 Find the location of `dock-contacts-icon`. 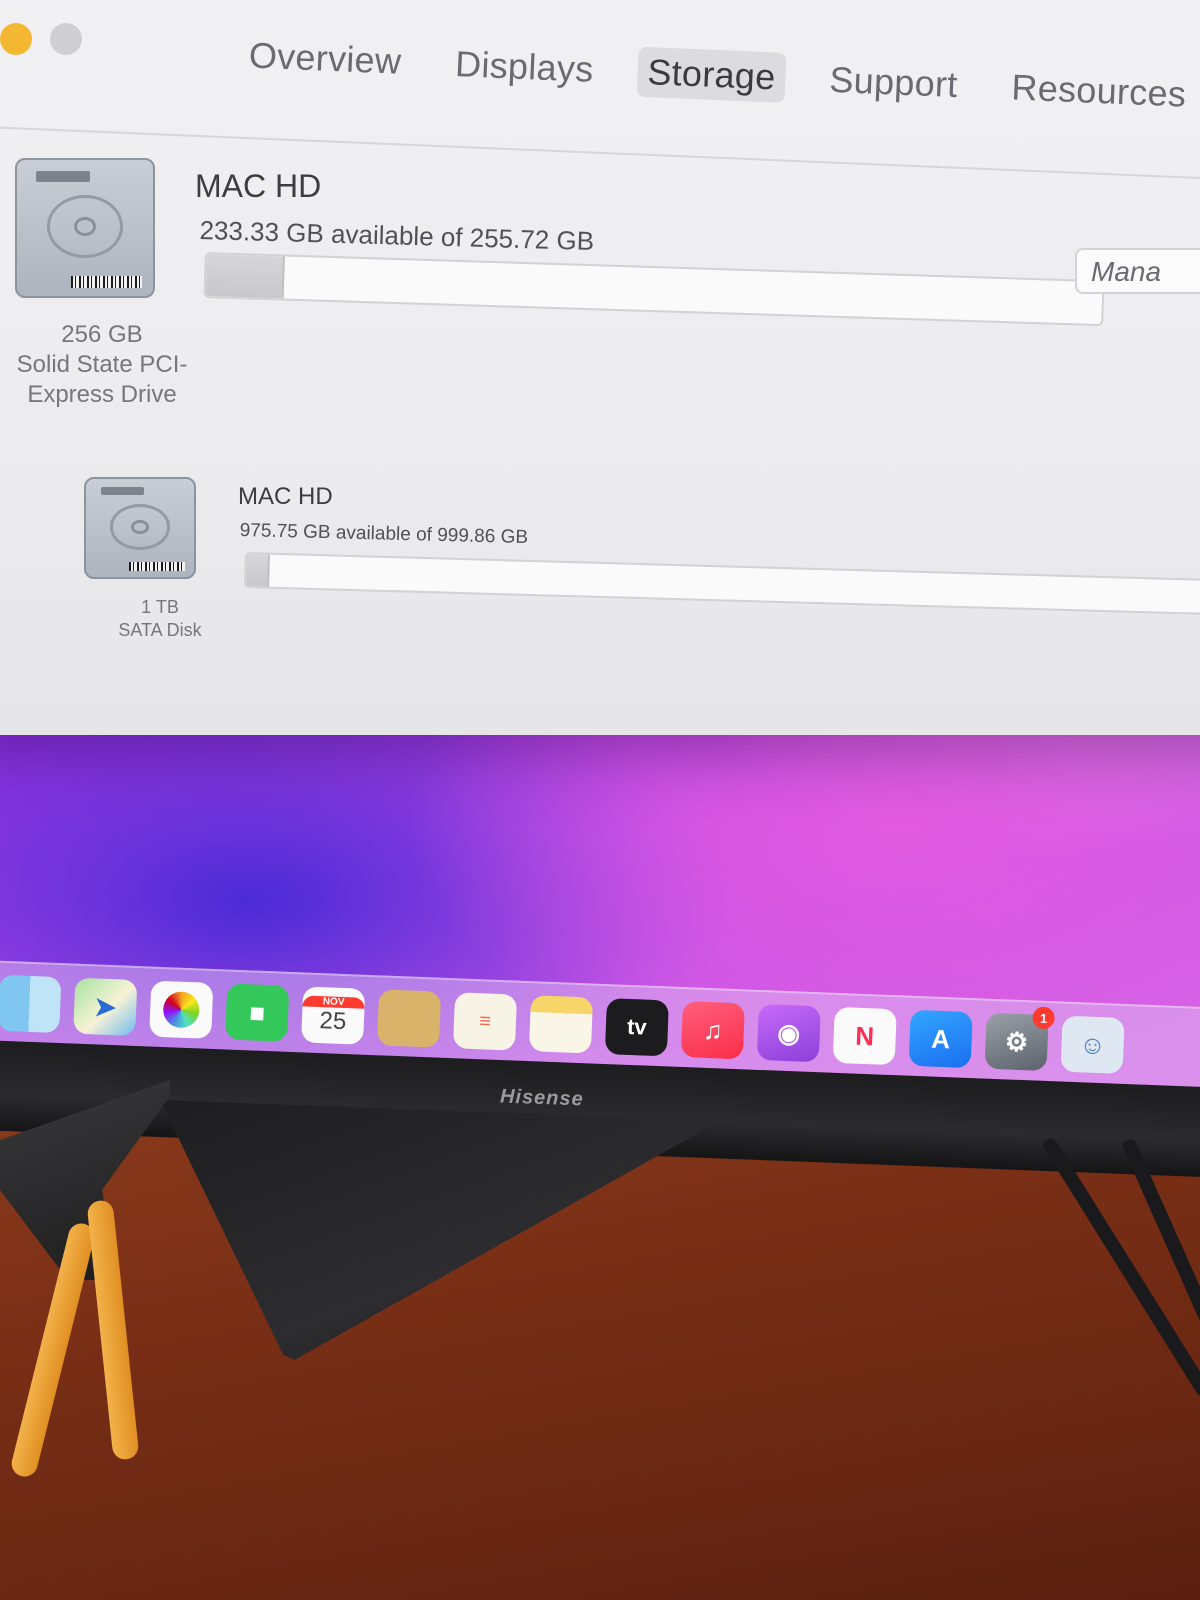

dock-contacts-icon is located at coordinates (409, 1018).